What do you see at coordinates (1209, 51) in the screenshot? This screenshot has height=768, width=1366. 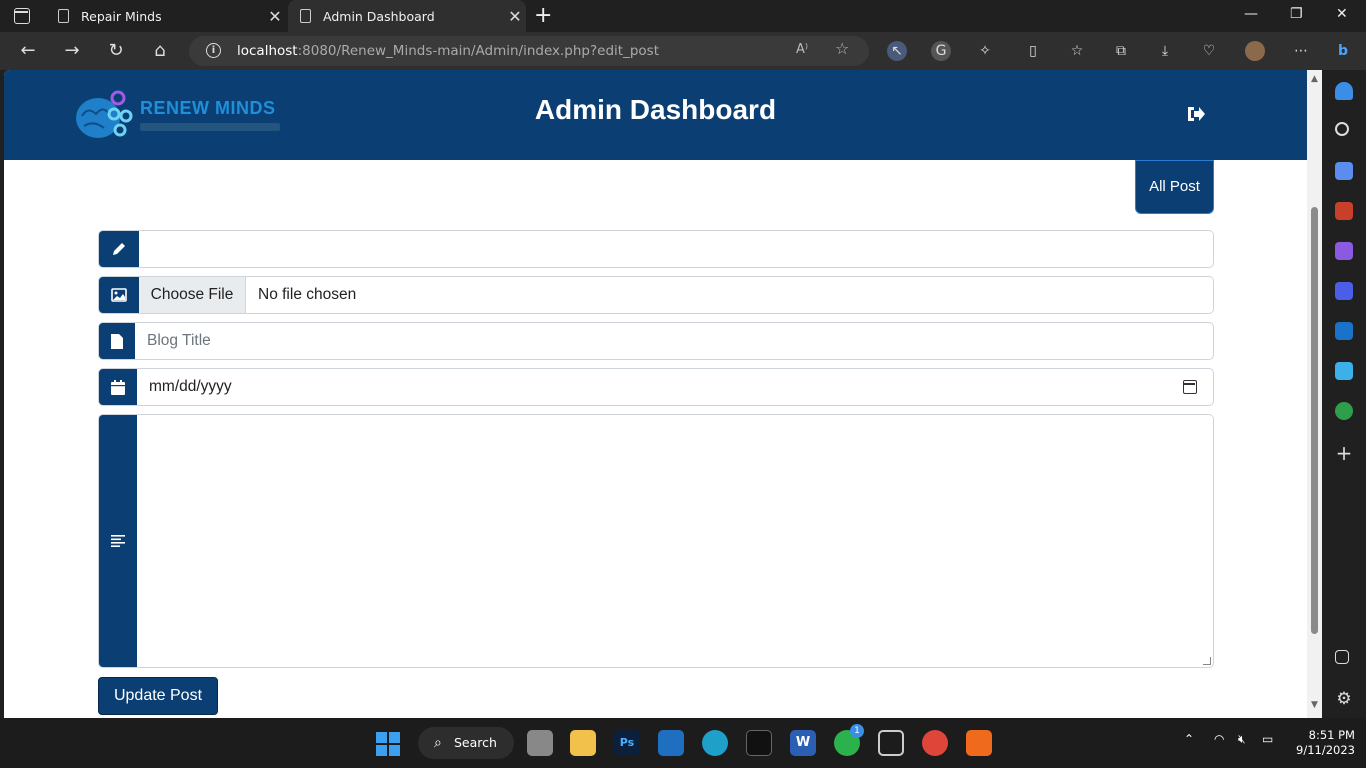 I see `performance-icon: ♡` at bounding box center [1209, 51].